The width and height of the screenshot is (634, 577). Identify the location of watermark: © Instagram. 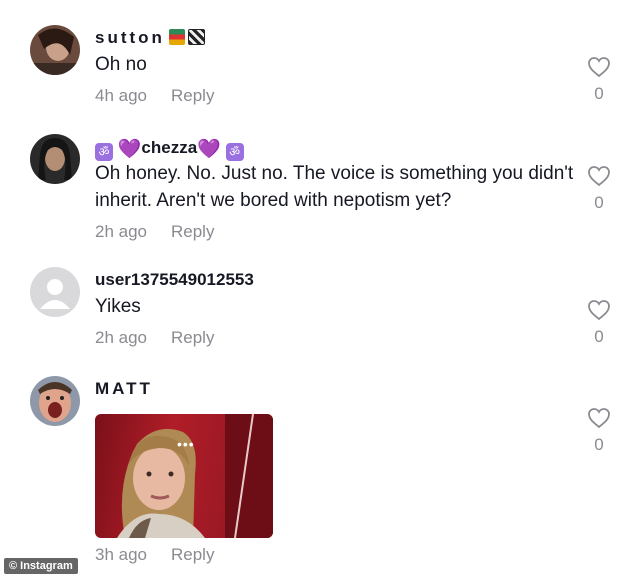
(41, 566).